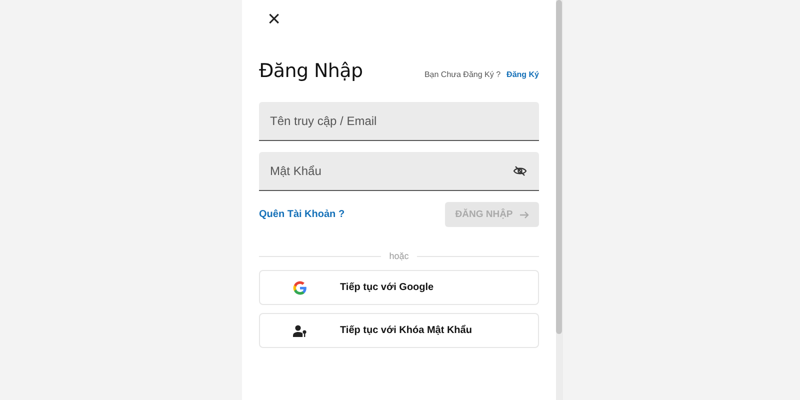  What do you see at coordinates (399, 171) in the screenshot?
I see `password-field: Mật Khẩu` at bounding box center [399, 171].